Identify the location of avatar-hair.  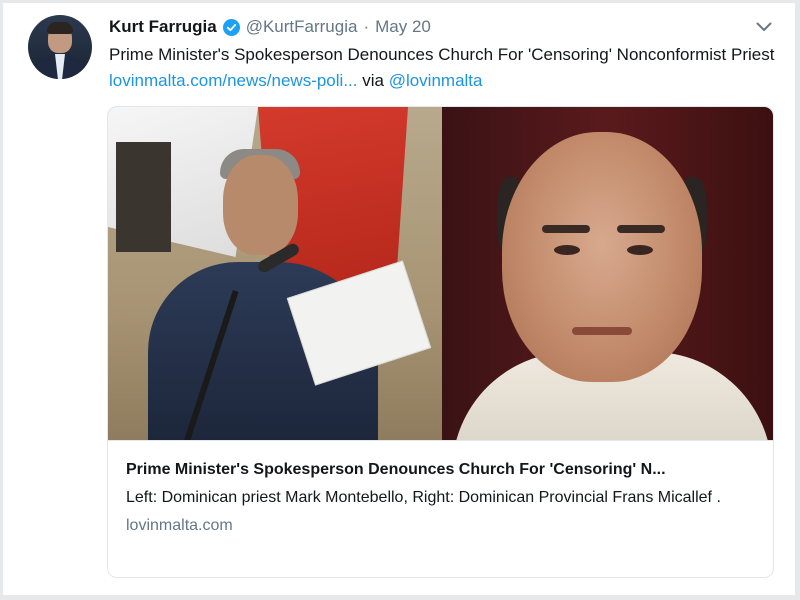
(60, 28).